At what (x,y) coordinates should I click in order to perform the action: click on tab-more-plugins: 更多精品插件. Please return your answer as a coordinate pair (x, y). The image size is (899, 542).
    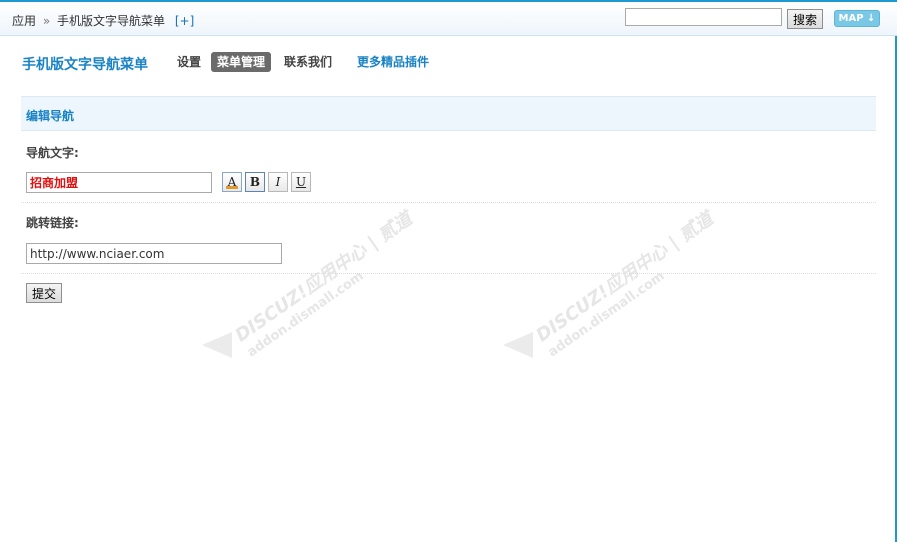
    Looking at the image, I should click on (393, 62).